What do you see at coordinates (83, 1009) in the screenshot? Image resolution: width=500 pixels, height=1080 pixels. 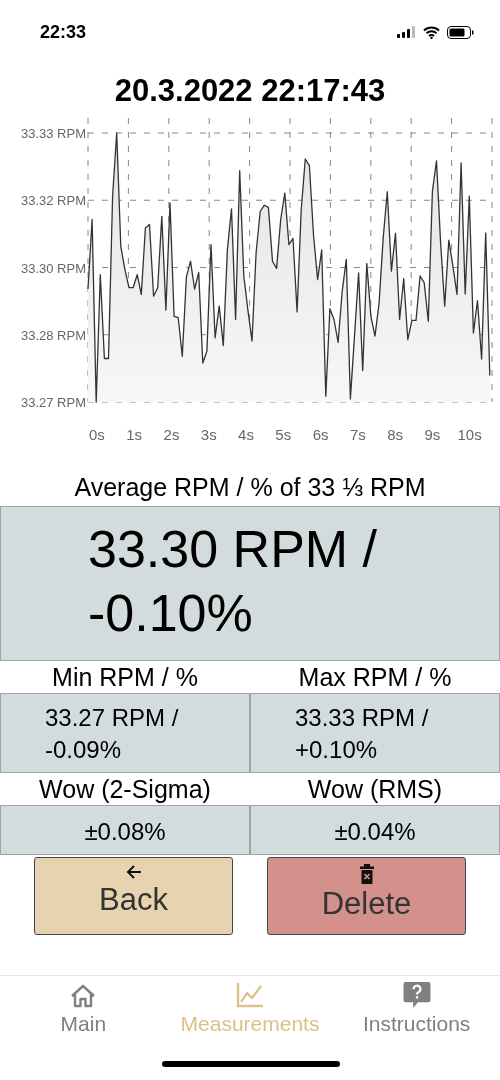 I see `tab: Main` at bounding box center [83, 1009].